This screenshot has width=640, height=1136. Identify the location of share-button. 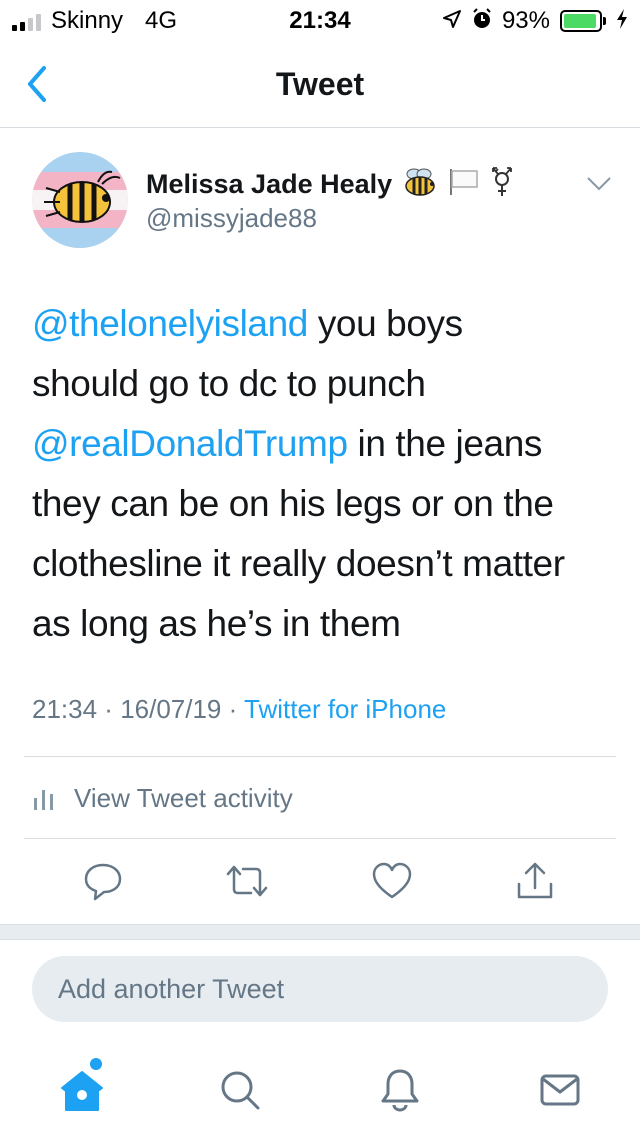
(535, 881).